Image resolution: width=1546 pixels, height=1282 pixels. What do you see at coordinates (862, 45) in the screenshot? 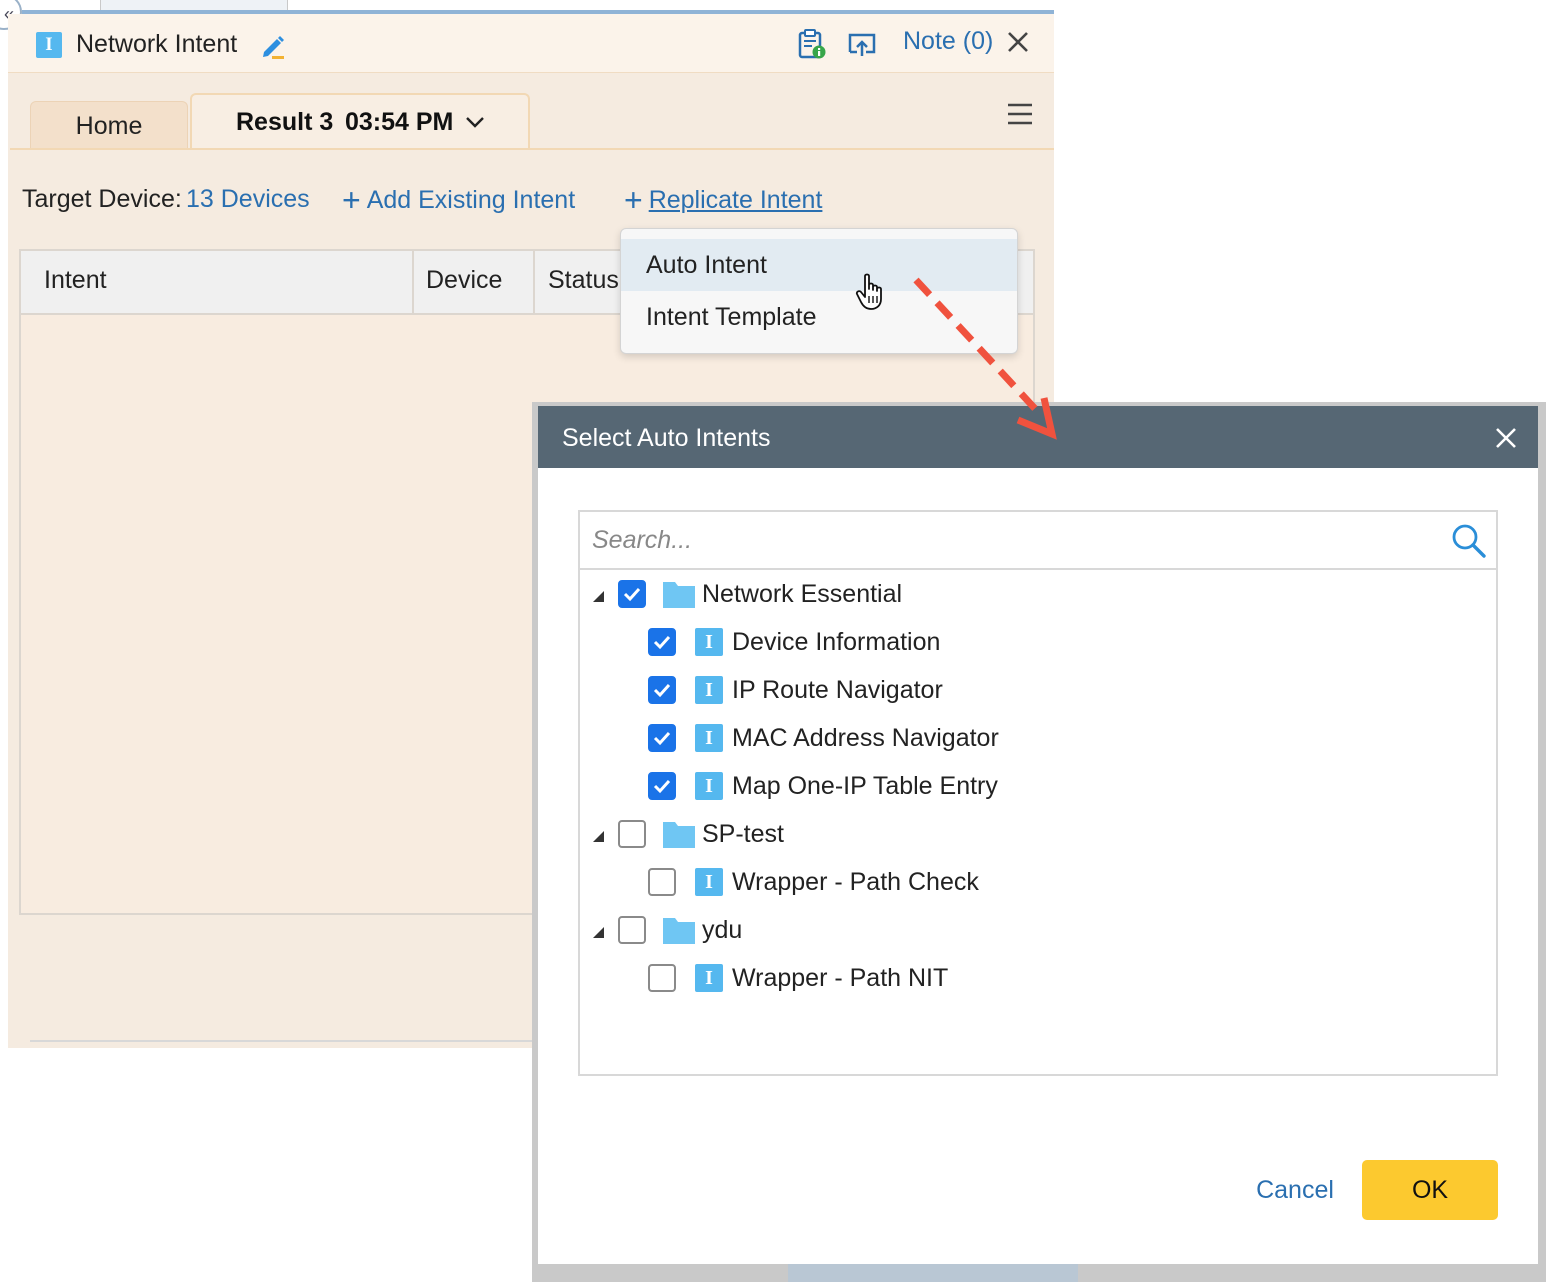
I see `share-screen-icon` at bounding box center [862, 45].